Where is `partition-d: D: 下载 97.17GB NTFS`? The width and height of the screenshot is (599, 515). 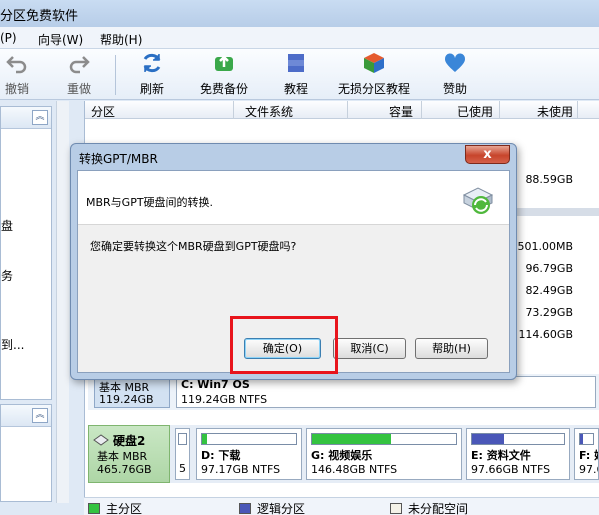
partition-d: D: 下载 97.17GB NTFS is located at coordinates (249, 454).